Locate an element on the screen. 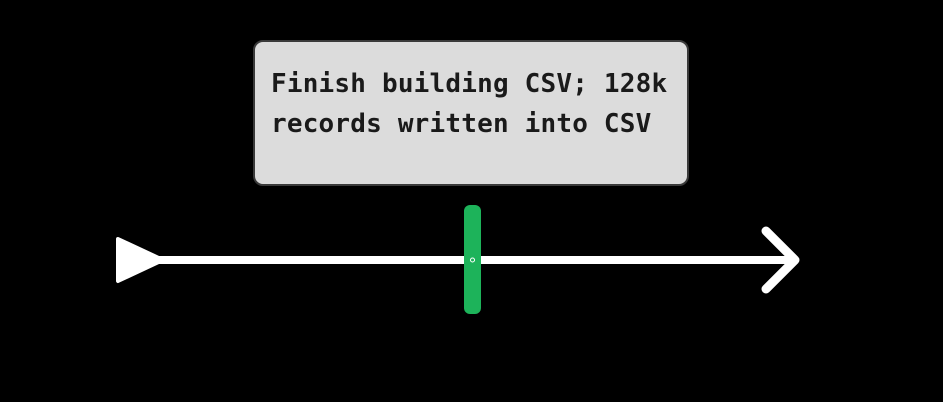  play-triangle-icon is located at coordinates (140, 260).